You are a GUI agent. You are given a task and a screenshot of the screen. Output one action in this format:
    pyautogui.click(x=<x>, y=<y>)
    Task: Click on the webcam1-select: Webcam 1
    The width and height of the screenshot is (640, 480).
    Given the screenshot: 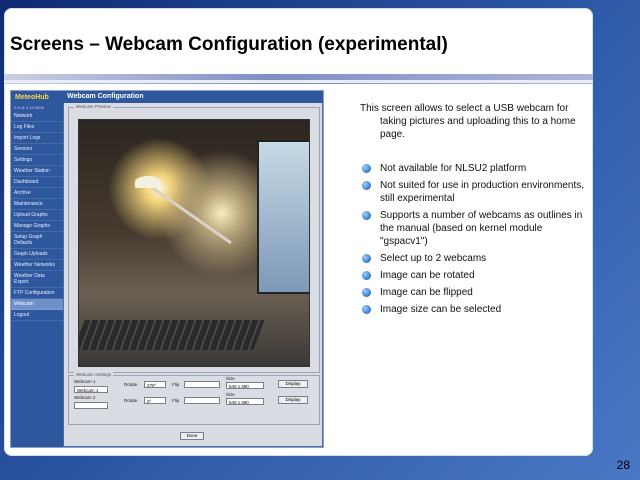 What is the action you would take?
    pyautogui.click(x=91, y=389)
    